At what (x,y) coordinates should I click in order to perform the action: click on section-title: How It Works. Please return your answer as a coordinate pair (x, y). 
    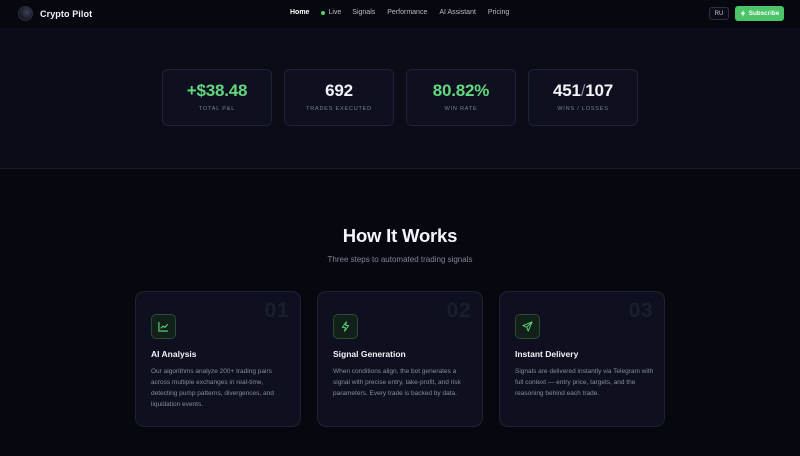
    Looking at the image, I should click on (400, 235).